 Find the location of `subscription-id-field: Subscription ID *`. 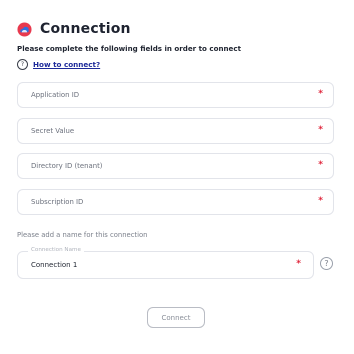

subscription-id-field: Subscription ID * is located at coordinates (175, 202).